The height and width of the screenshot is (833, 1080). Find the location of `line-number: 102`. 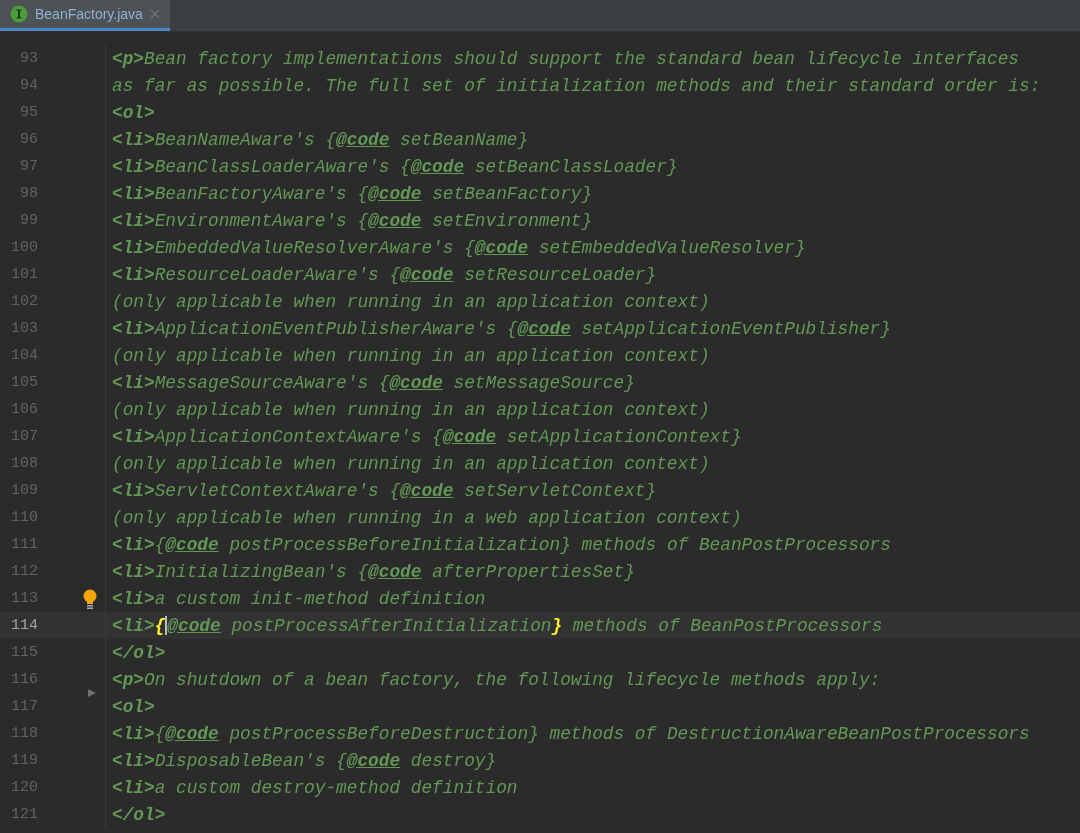

line-number: 102 is located at coordinates (24, 301).